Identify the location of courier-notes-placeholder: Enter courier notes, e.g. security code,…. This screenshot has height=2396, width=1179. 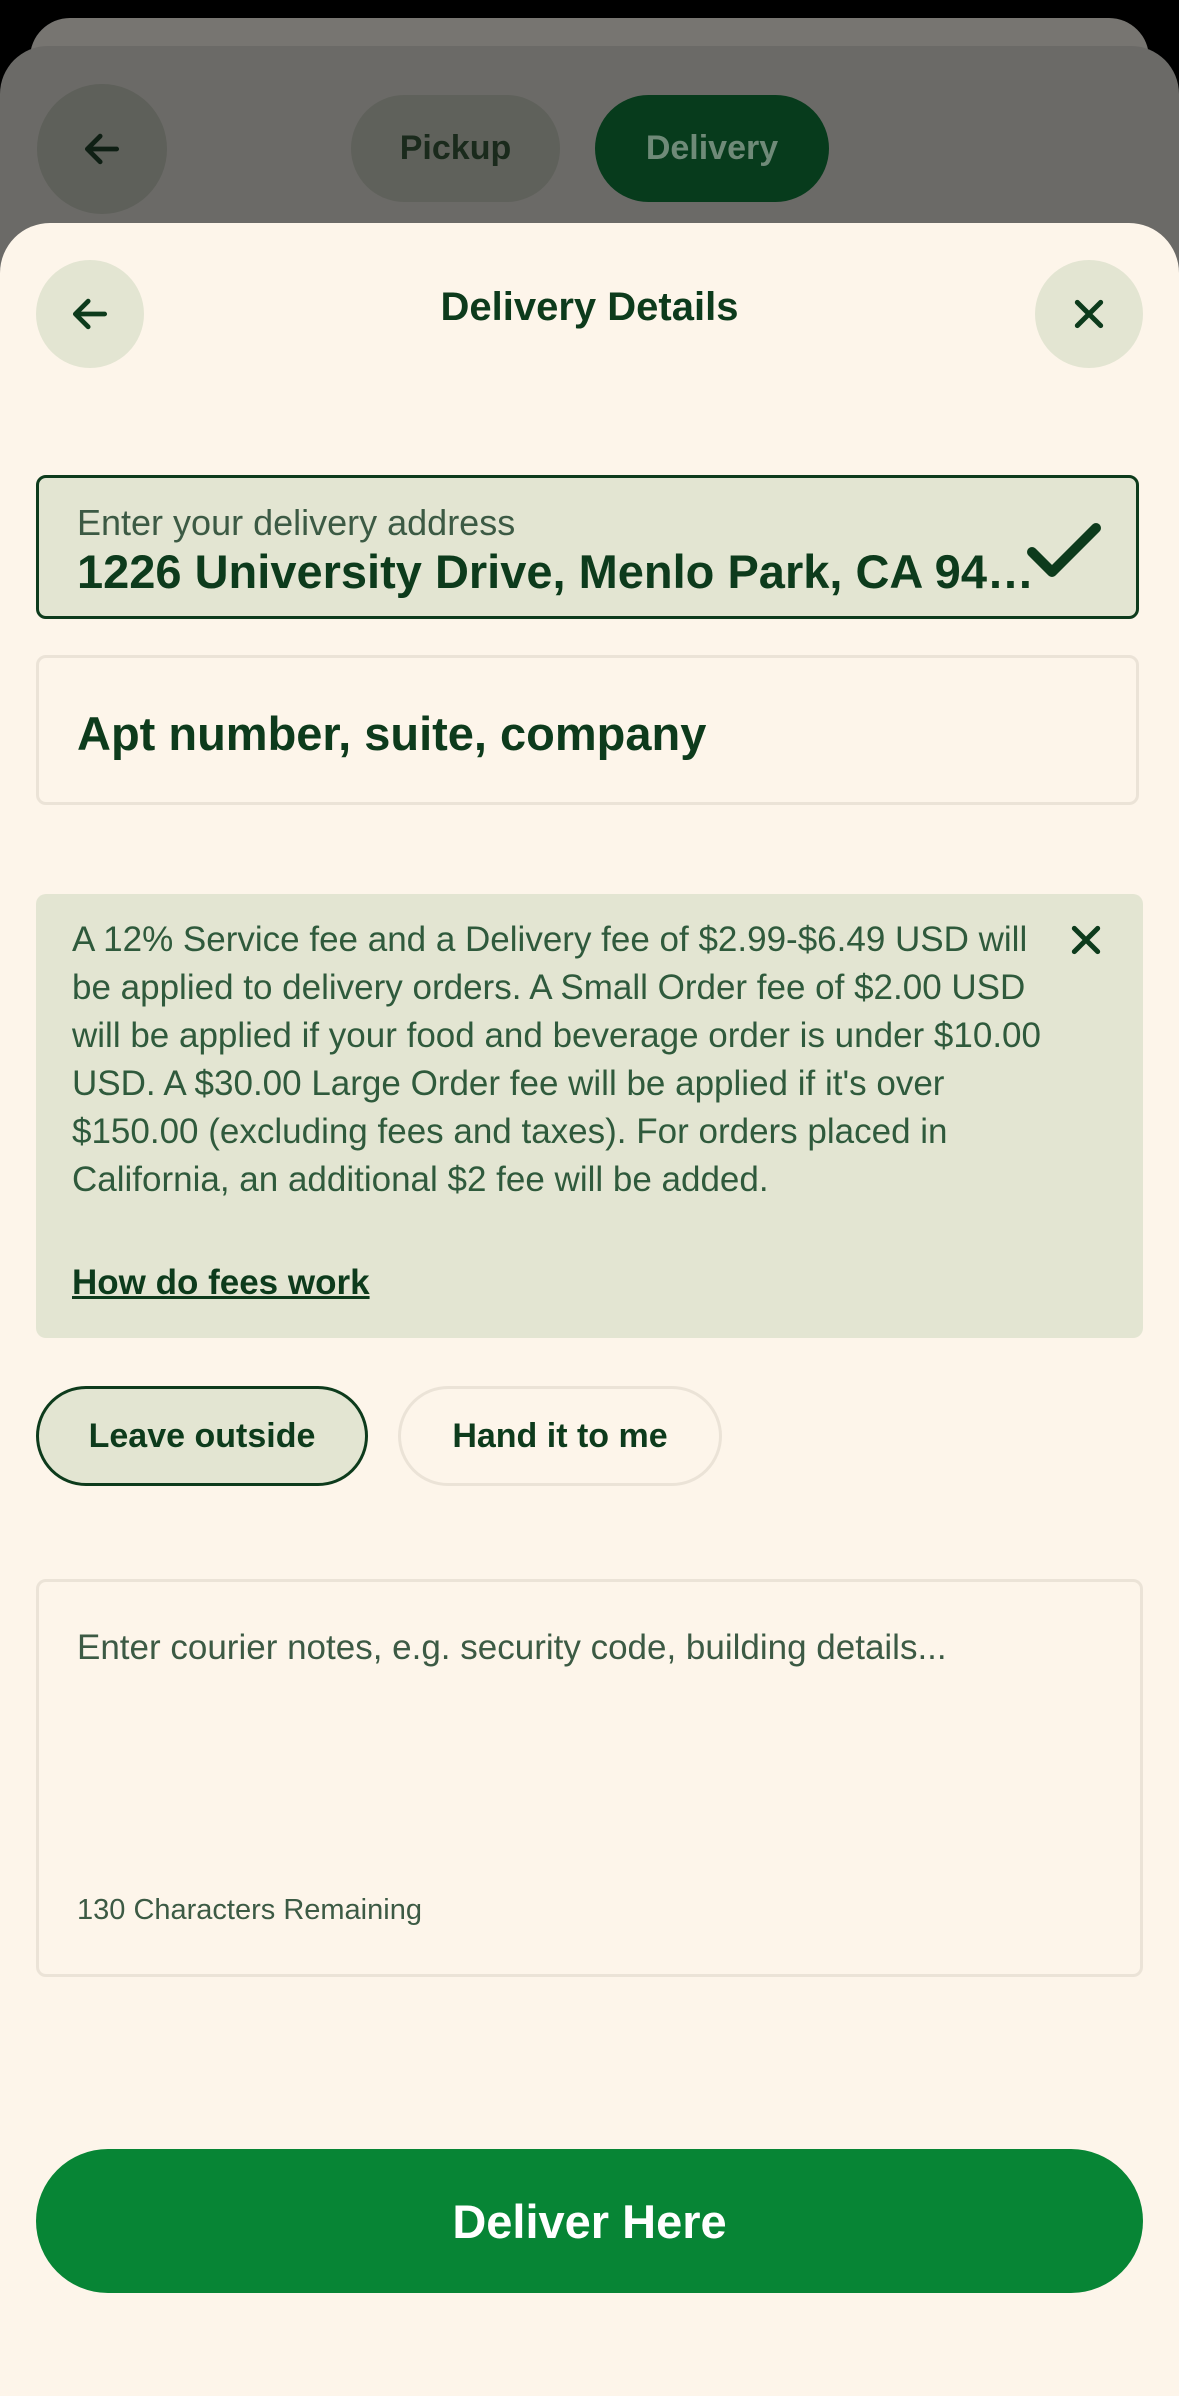
(512, 1647).